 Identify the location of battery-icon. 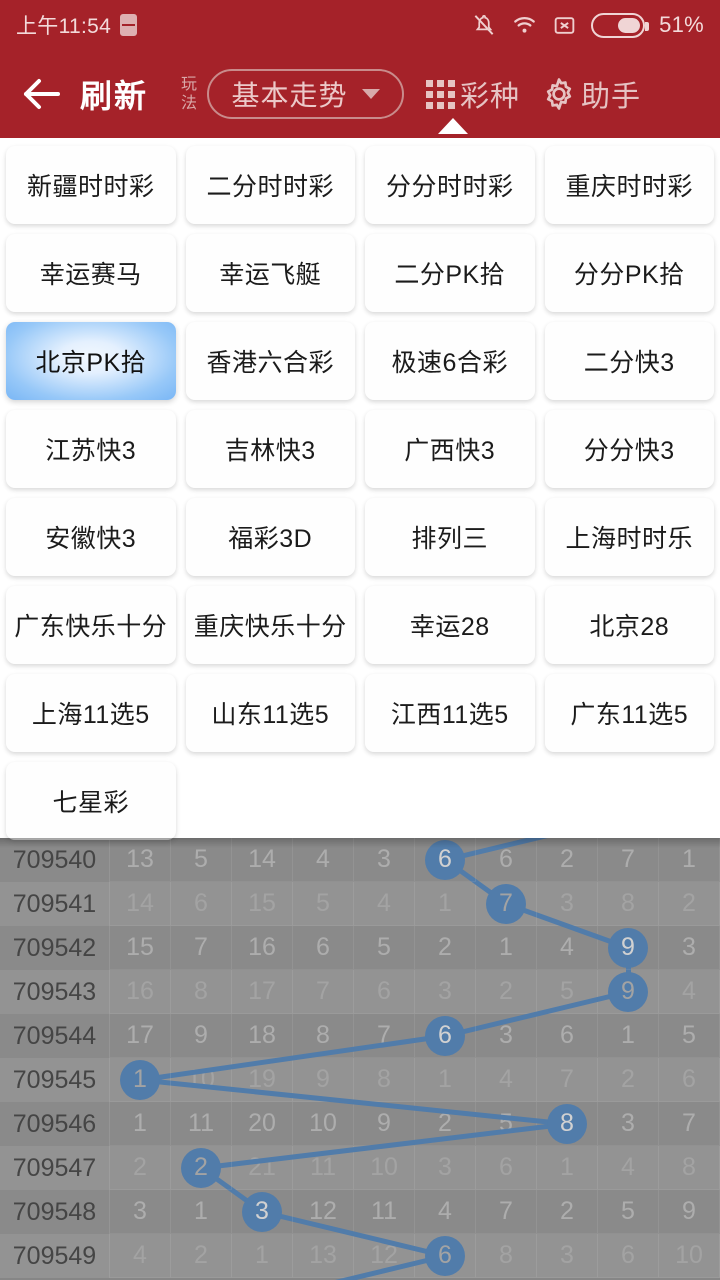
(620, 25).